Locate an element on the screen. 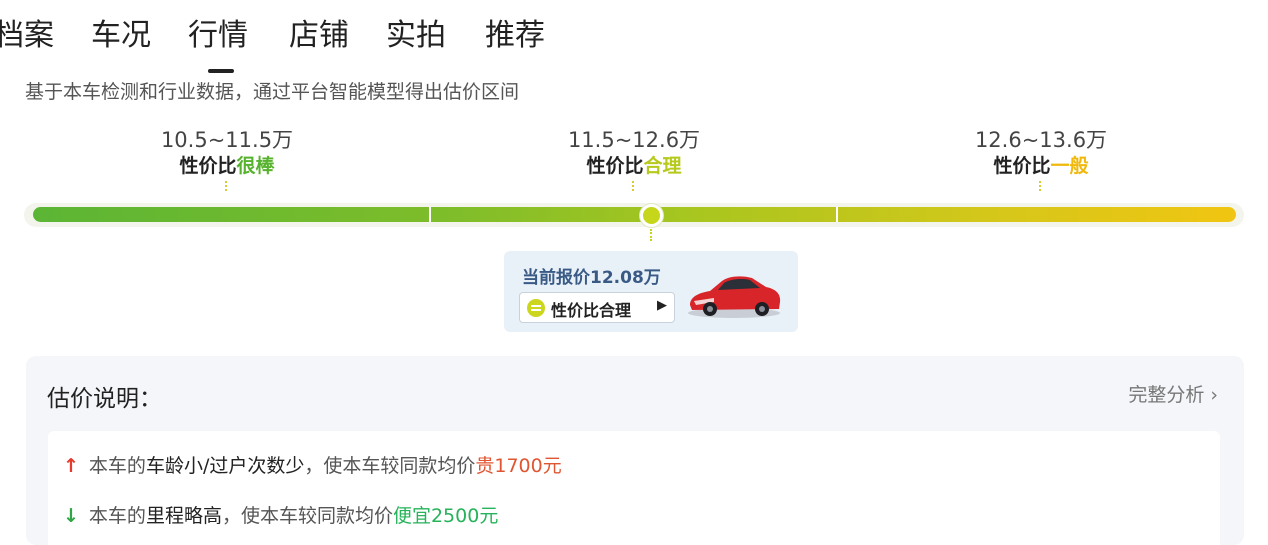 The width and height of the screenshot is (1268, 545). value-rating-label: 性价比合理 is located at coordinates (591, 310).